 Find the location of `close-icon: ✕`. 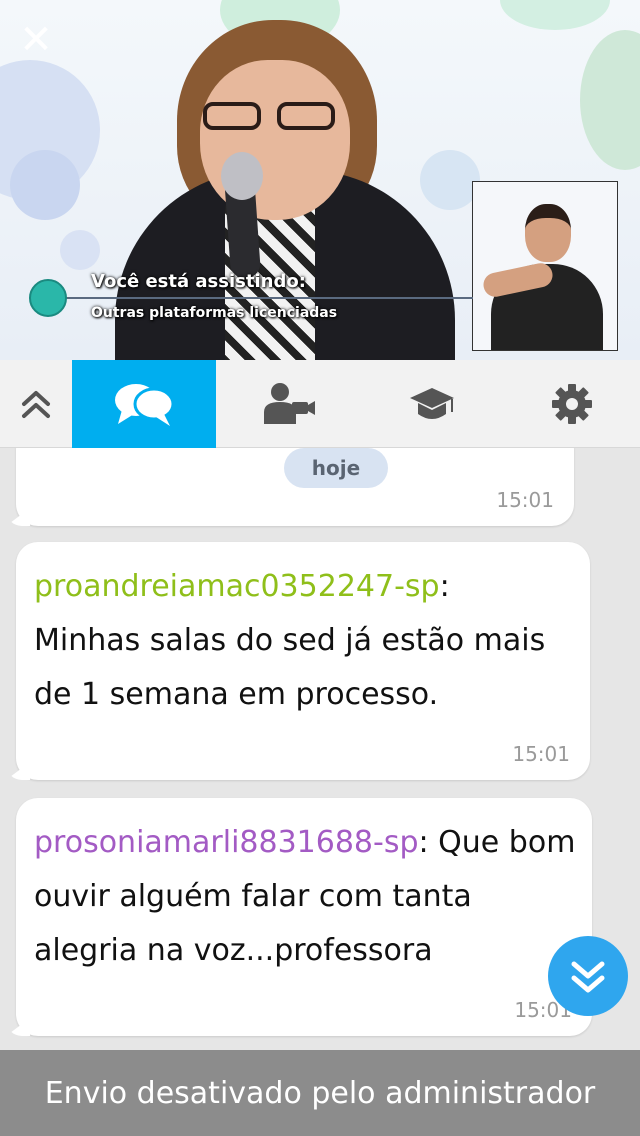

close-icon: ✕ is located at coordinates (36, 40).